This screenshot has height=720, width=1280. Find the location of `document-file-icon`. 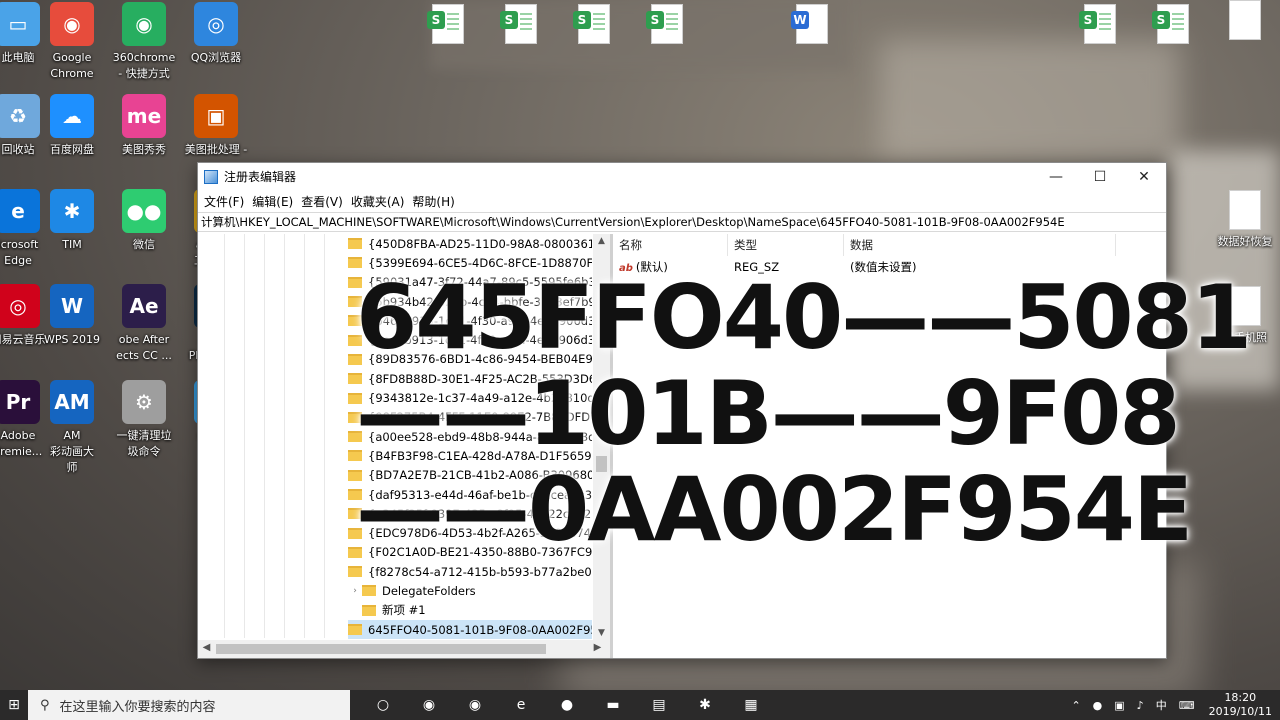

document-file-icon is located at coordinates (1244, 20).